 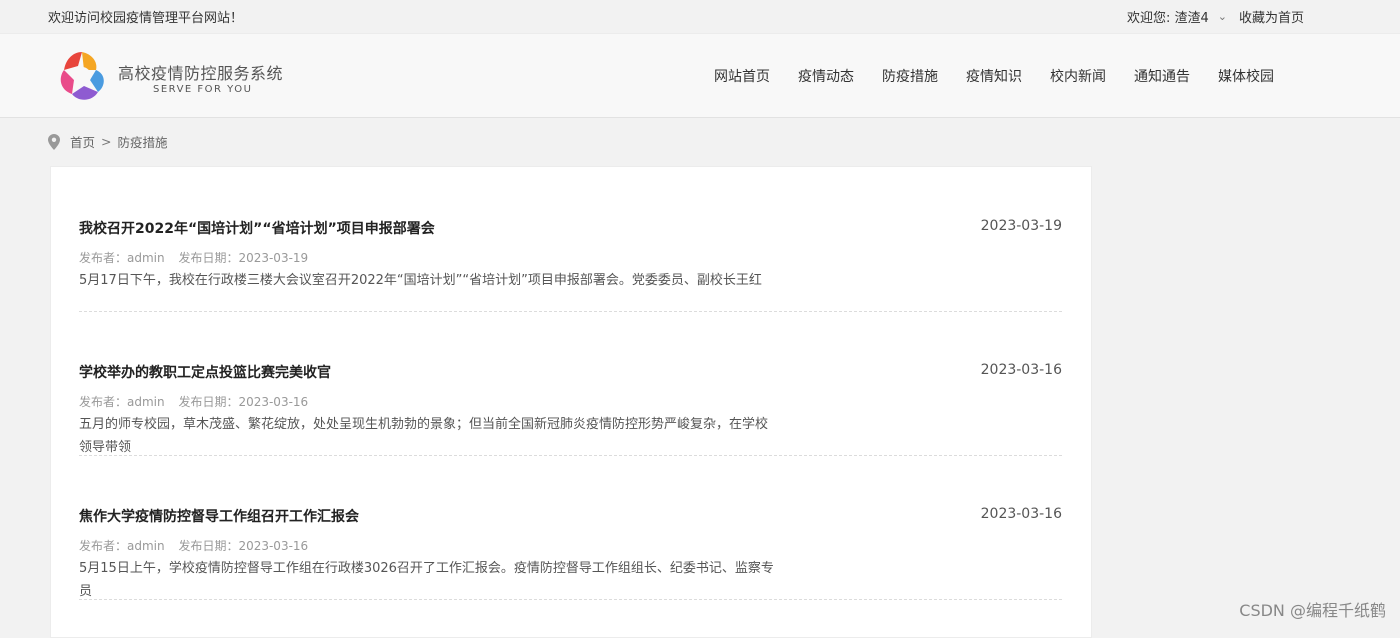 I want to click on article-title: 我校召开2022年“国培计划”“省培计划”项目申报部署会, so click(x=257, y=228).